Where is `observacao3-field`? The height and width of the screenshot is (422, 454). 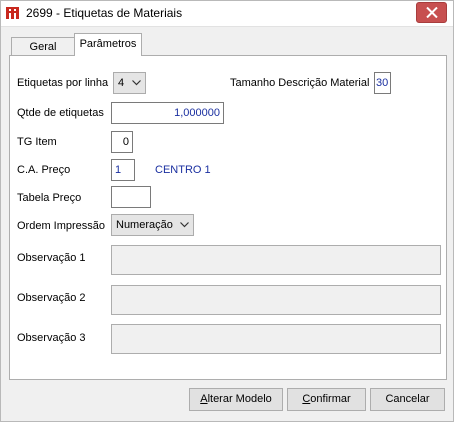 observacao3-field is located at coordinates (276, 339).